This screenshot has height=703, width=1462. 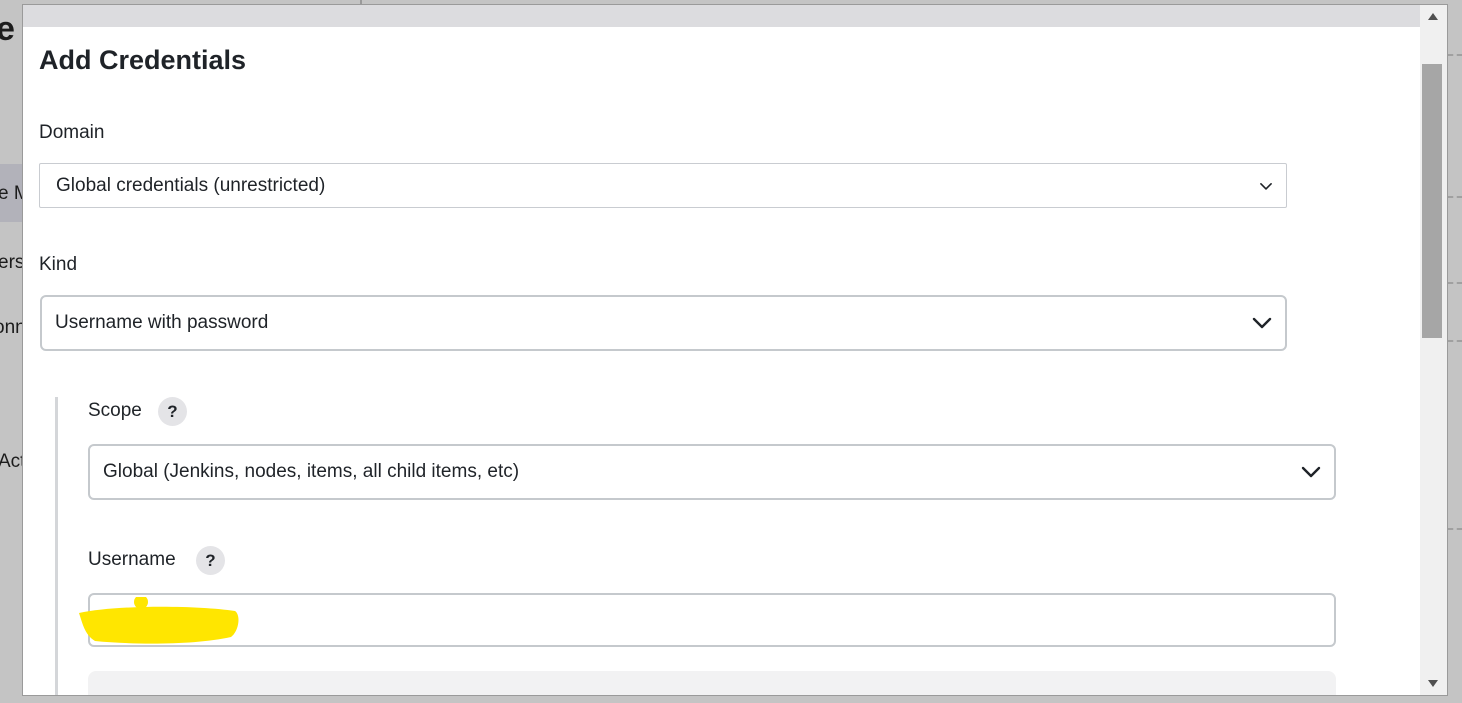 I want to click on nested-section-indicator, so click(x=56, y=546).